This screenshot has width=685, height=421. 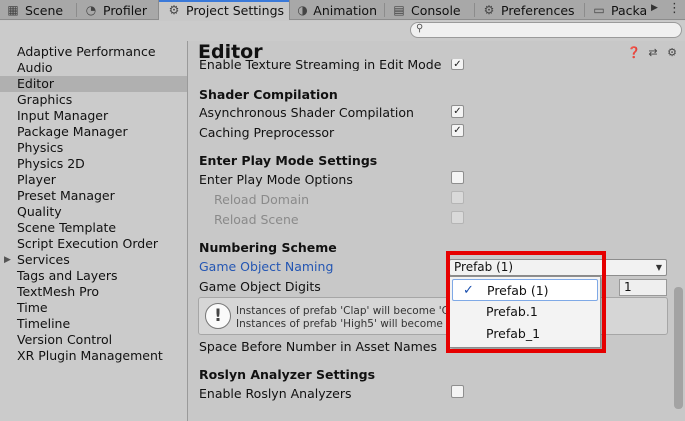 What do you see at coordinates (36, 180) in the screenshot?
I see `sidebar-item-player: Player` at bounding box center [36, 180].